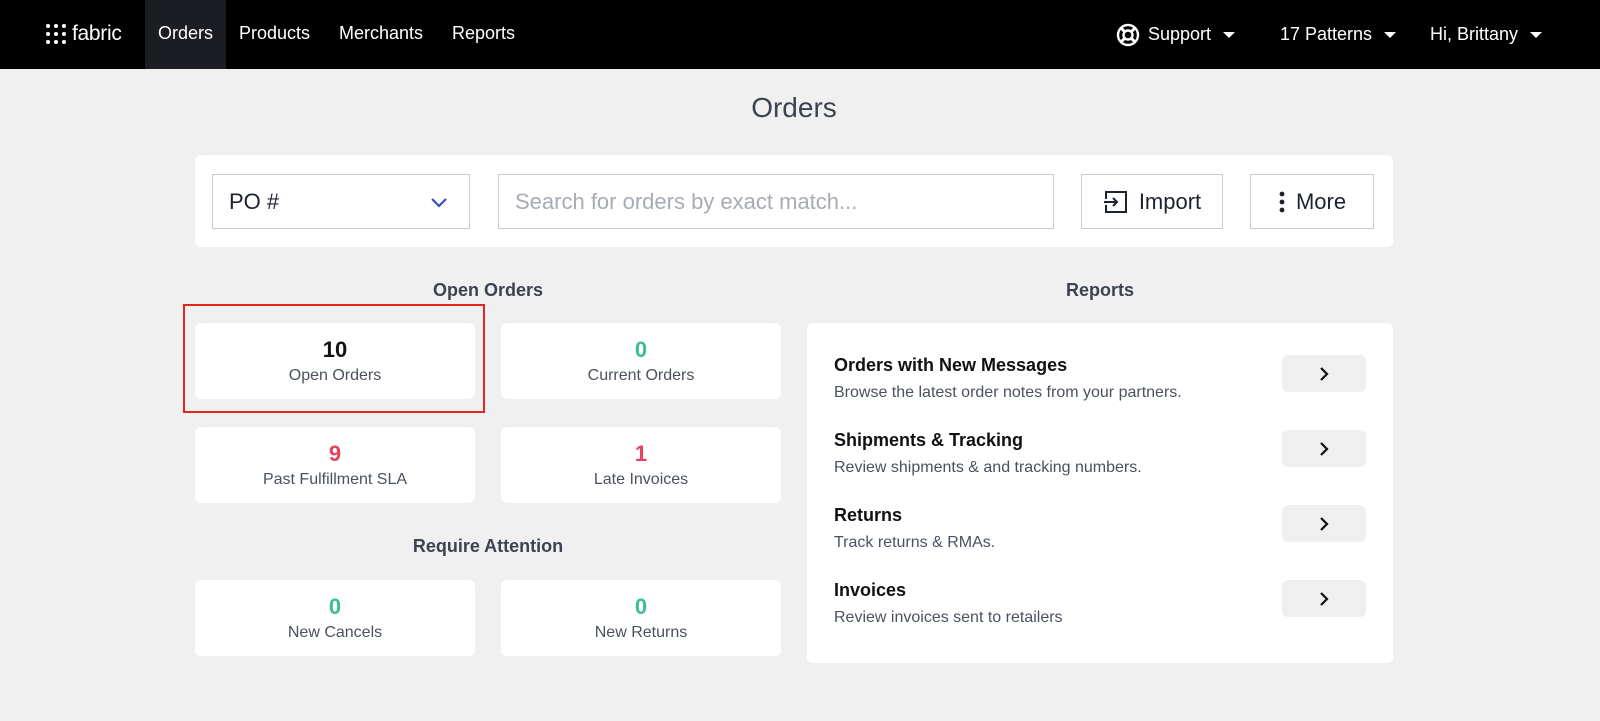 Image resolution: width=1600 pixels, height=721 pixels. I want to click on page-title: Orders, so click(794, 107).